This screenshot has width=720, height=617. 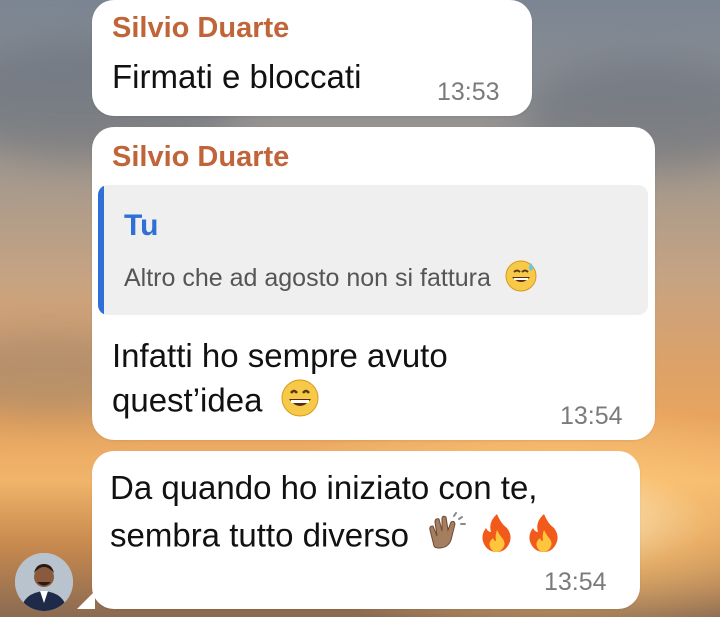 I want to click on message-text-line-2: quest’idea, so click(x=216, y=403).